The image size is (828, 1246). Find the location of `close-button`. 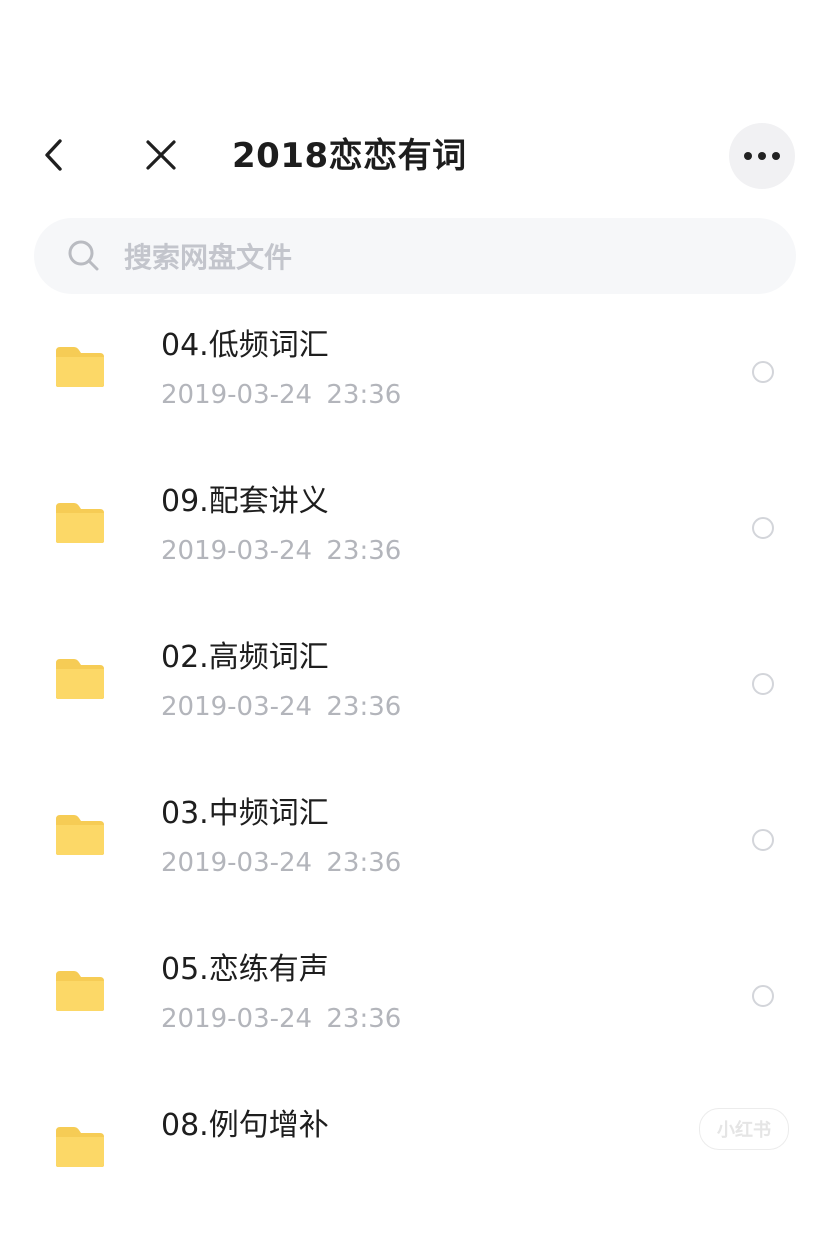

close-button is located at coordinates (161, 155).